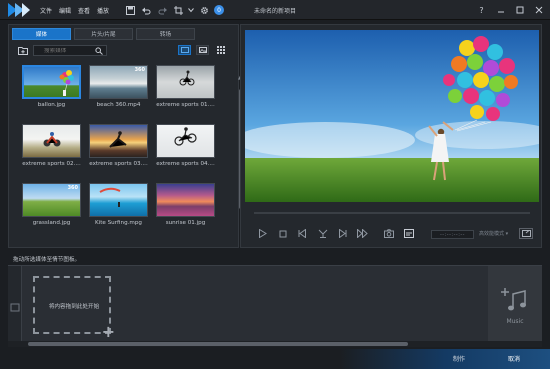 The width and height of the screenshot is (550, 369). I want to click on search-box, so click(70, 50).